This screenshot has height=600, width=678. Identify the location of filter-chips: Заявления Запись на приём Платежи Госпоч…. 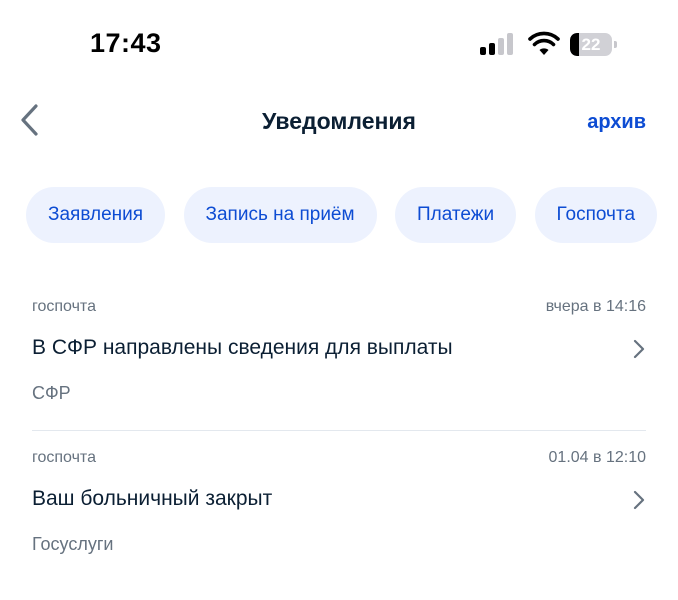
(352, 215).